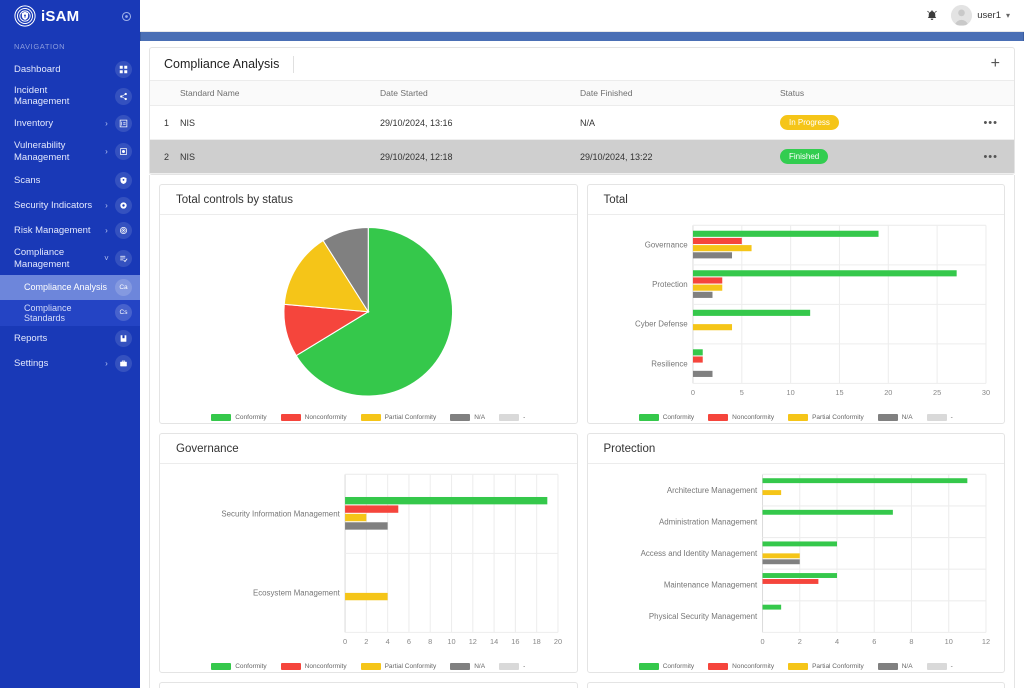  What do you see at coordinates (980, 15) in the screenshot?
I see `user-menu: user1 ▾` at bounding box center [980, 15].